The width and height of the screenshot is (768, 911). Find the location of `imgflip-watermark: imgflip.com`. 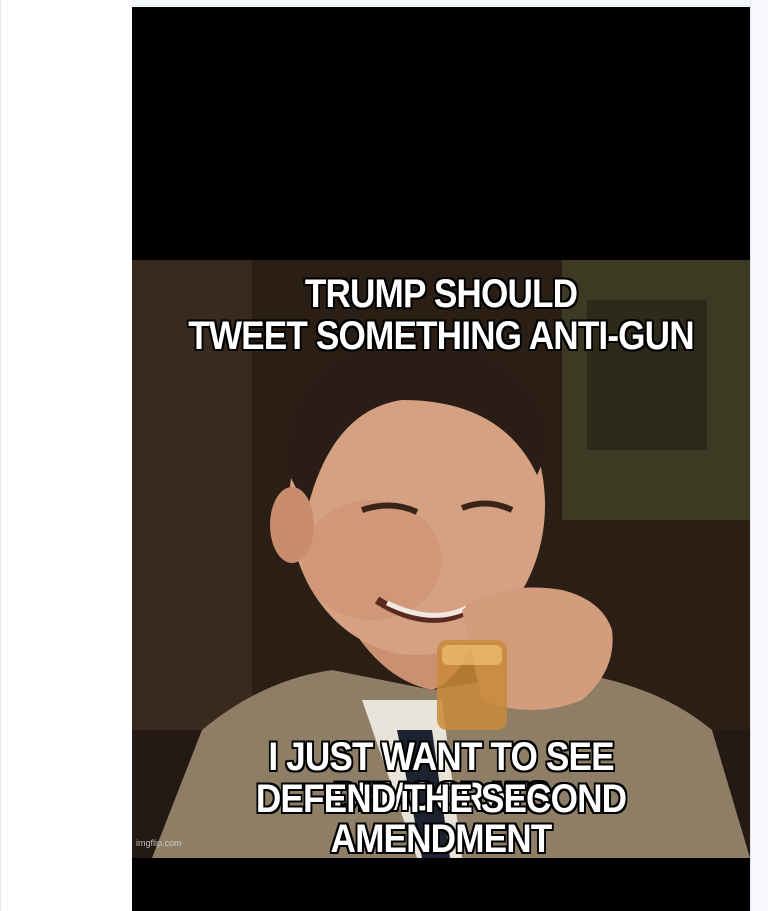

imgflip-watermark: imgflip.com is located at coordinates (159, 843).